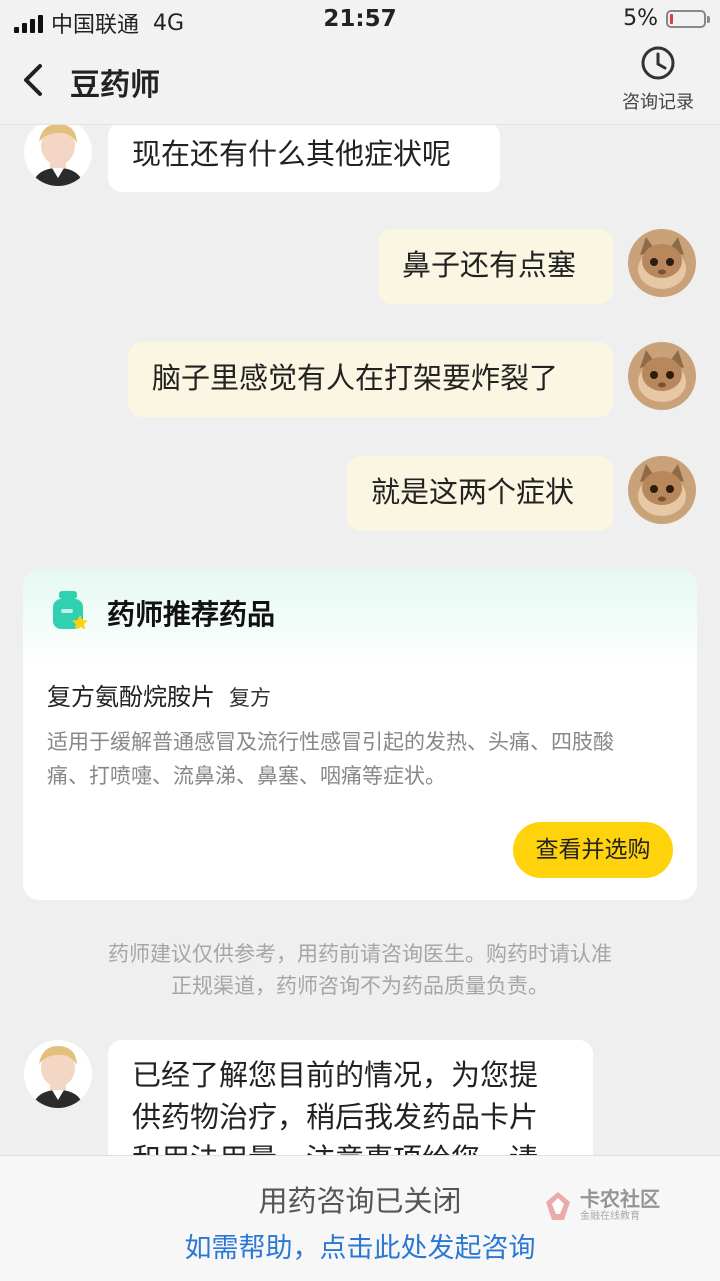  What do you see at coordinates (620, 1199) in the screenshot?
I see `watermark-main: 卡农社区` at bounding box center [620, 1199].